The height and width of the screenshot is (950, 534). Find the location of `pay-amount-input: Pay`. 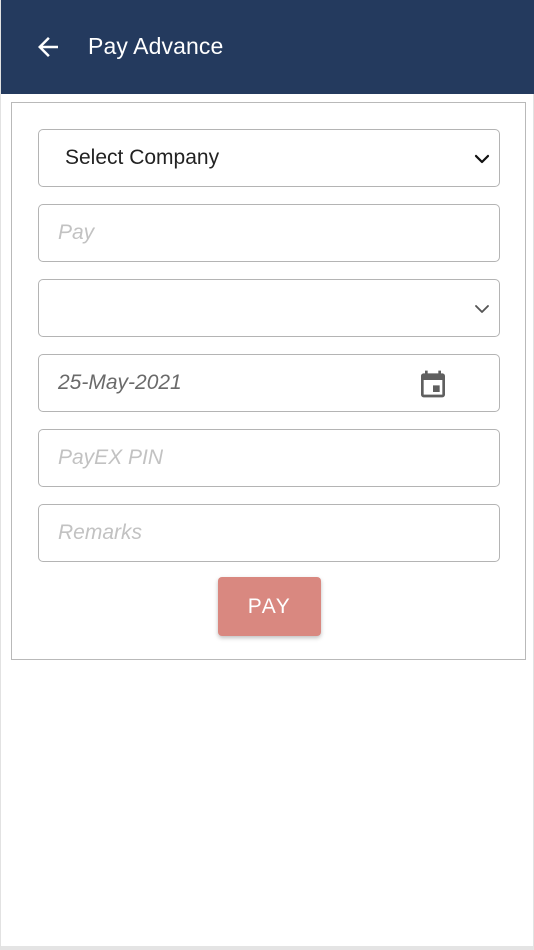

pay-amount-input: Pay is located at coordinates (269, 233).